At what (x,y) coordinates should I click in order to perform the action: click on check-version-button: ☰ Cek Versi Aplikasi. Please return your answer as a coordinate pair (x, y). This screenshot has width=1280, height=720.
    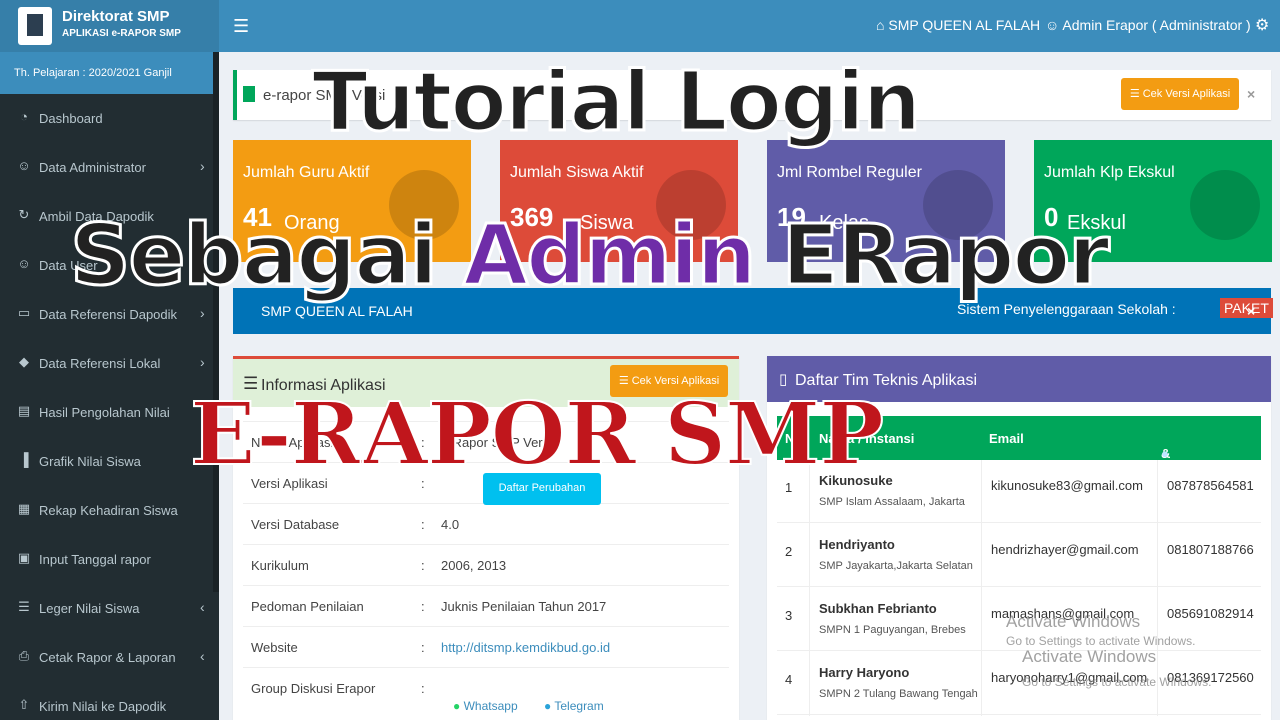
    Looking at the image, I should click on (1180, 94).